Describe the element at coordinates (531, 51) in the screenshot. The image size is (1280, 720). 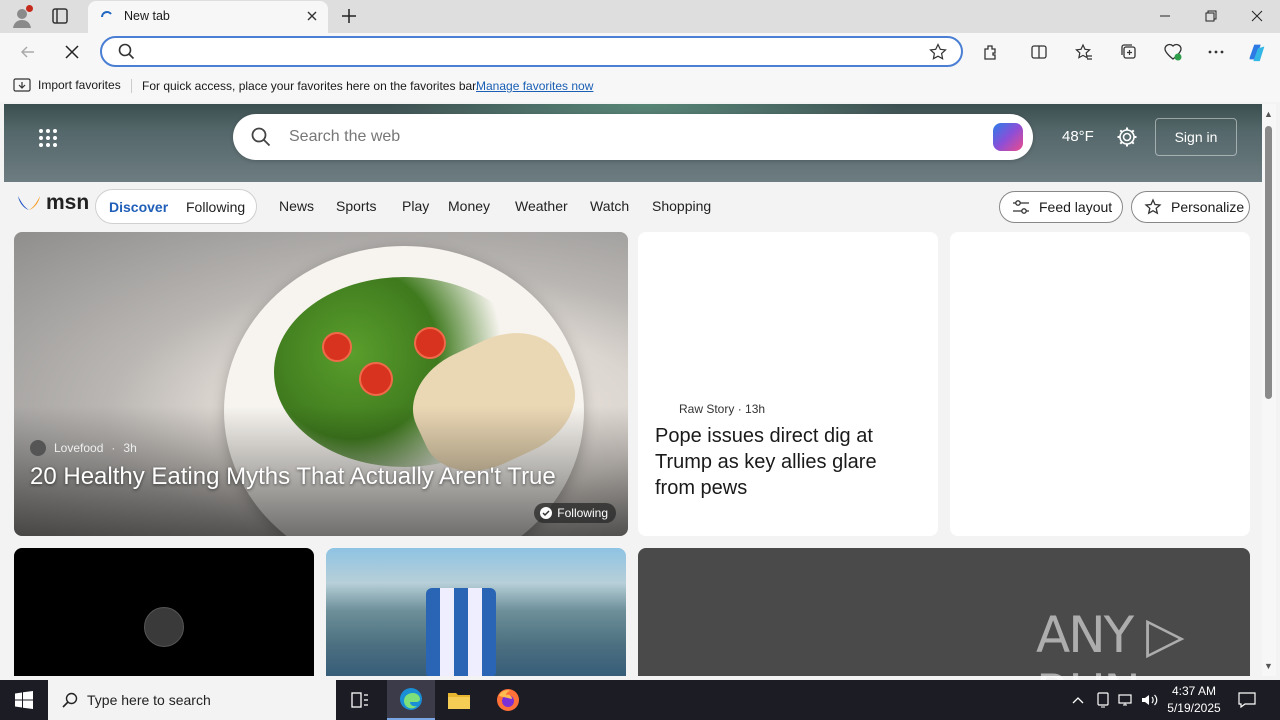
I see `address-bar` at that location.